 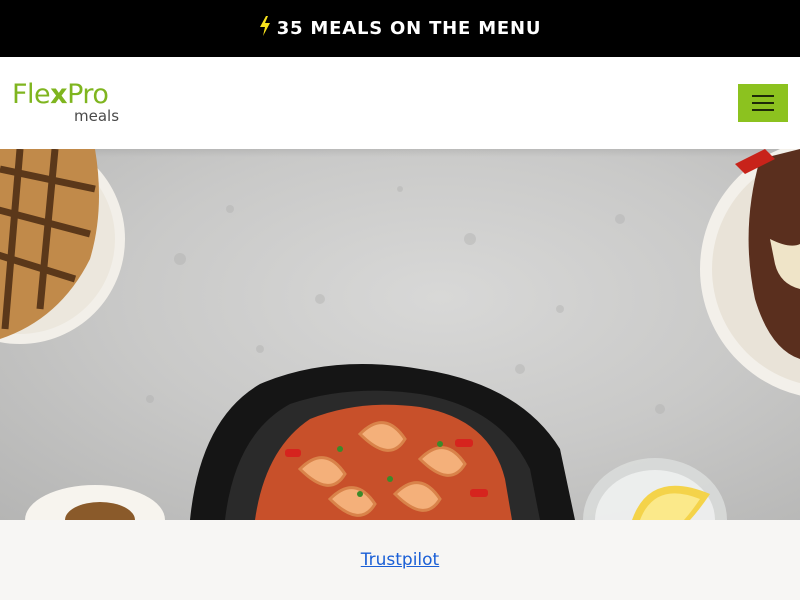 I want to click on hamburger-line-top, so click(x=763, y=96).